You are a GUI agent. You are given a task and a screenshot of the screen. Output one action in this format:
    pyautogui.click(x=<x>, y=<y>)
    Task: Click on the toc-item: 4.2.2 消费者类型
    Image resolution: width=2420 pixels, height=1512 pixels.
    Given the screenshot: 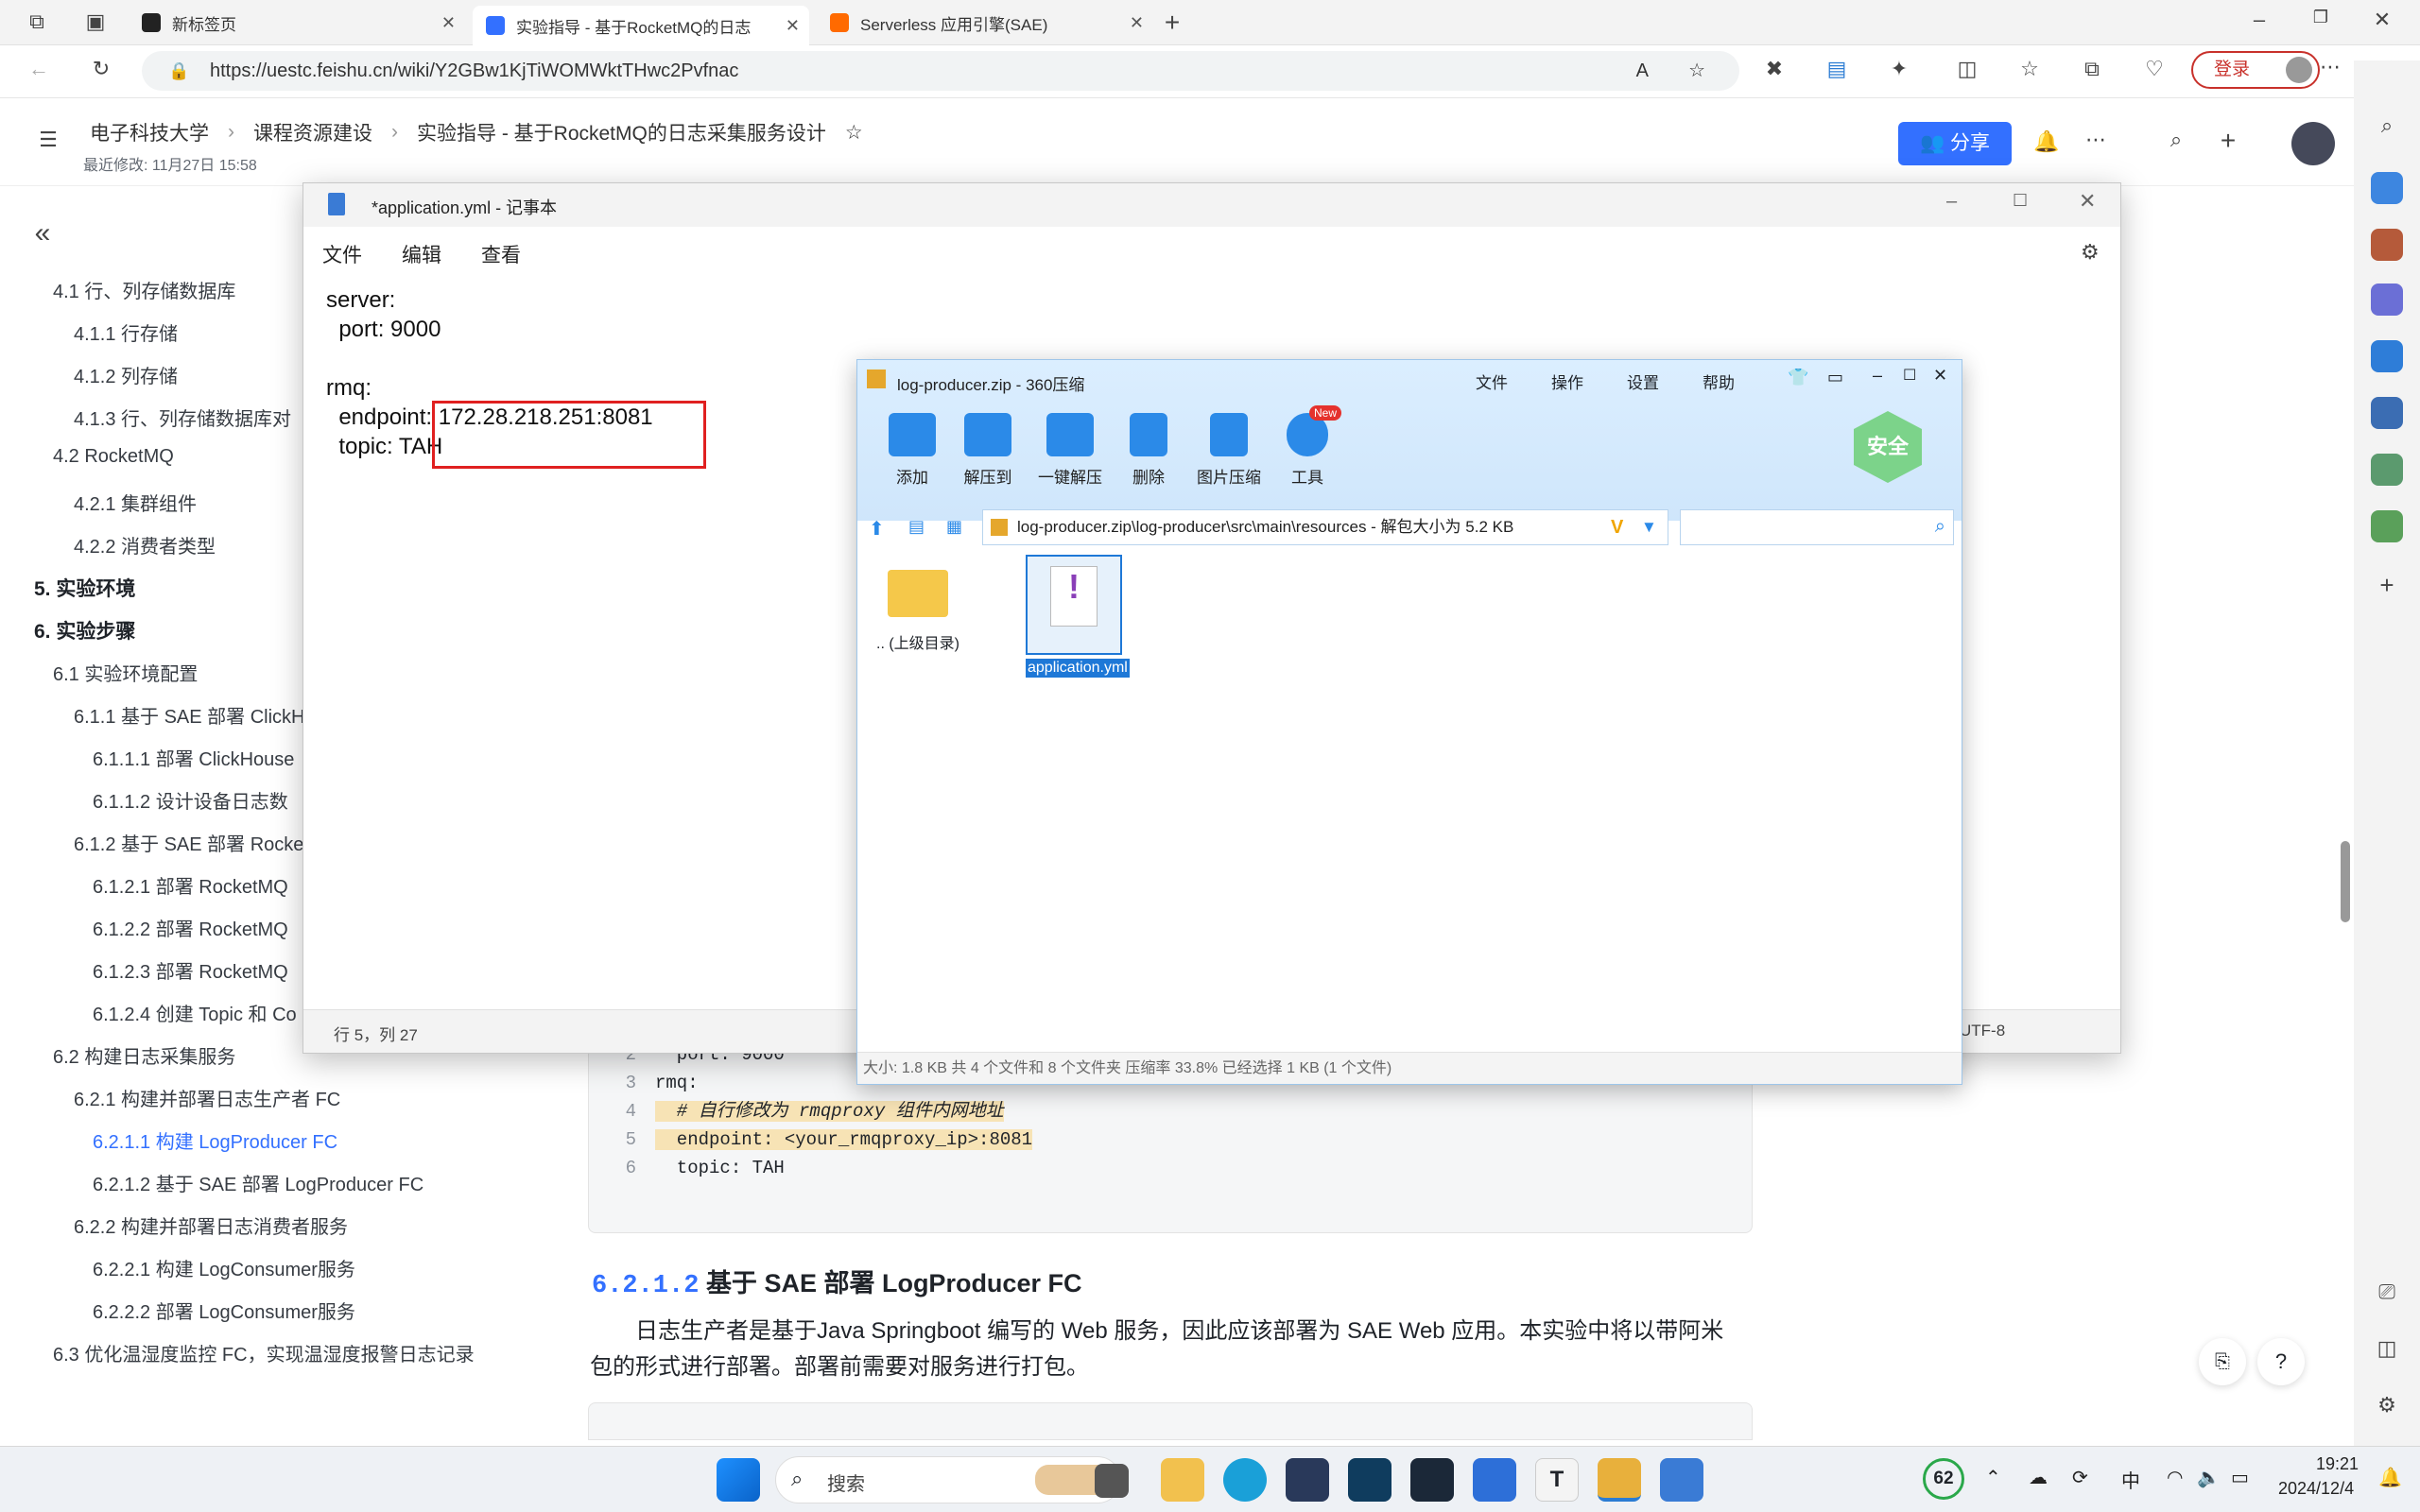 What is the action you would take?
    pyautogui.click(x=145, y=544)
    